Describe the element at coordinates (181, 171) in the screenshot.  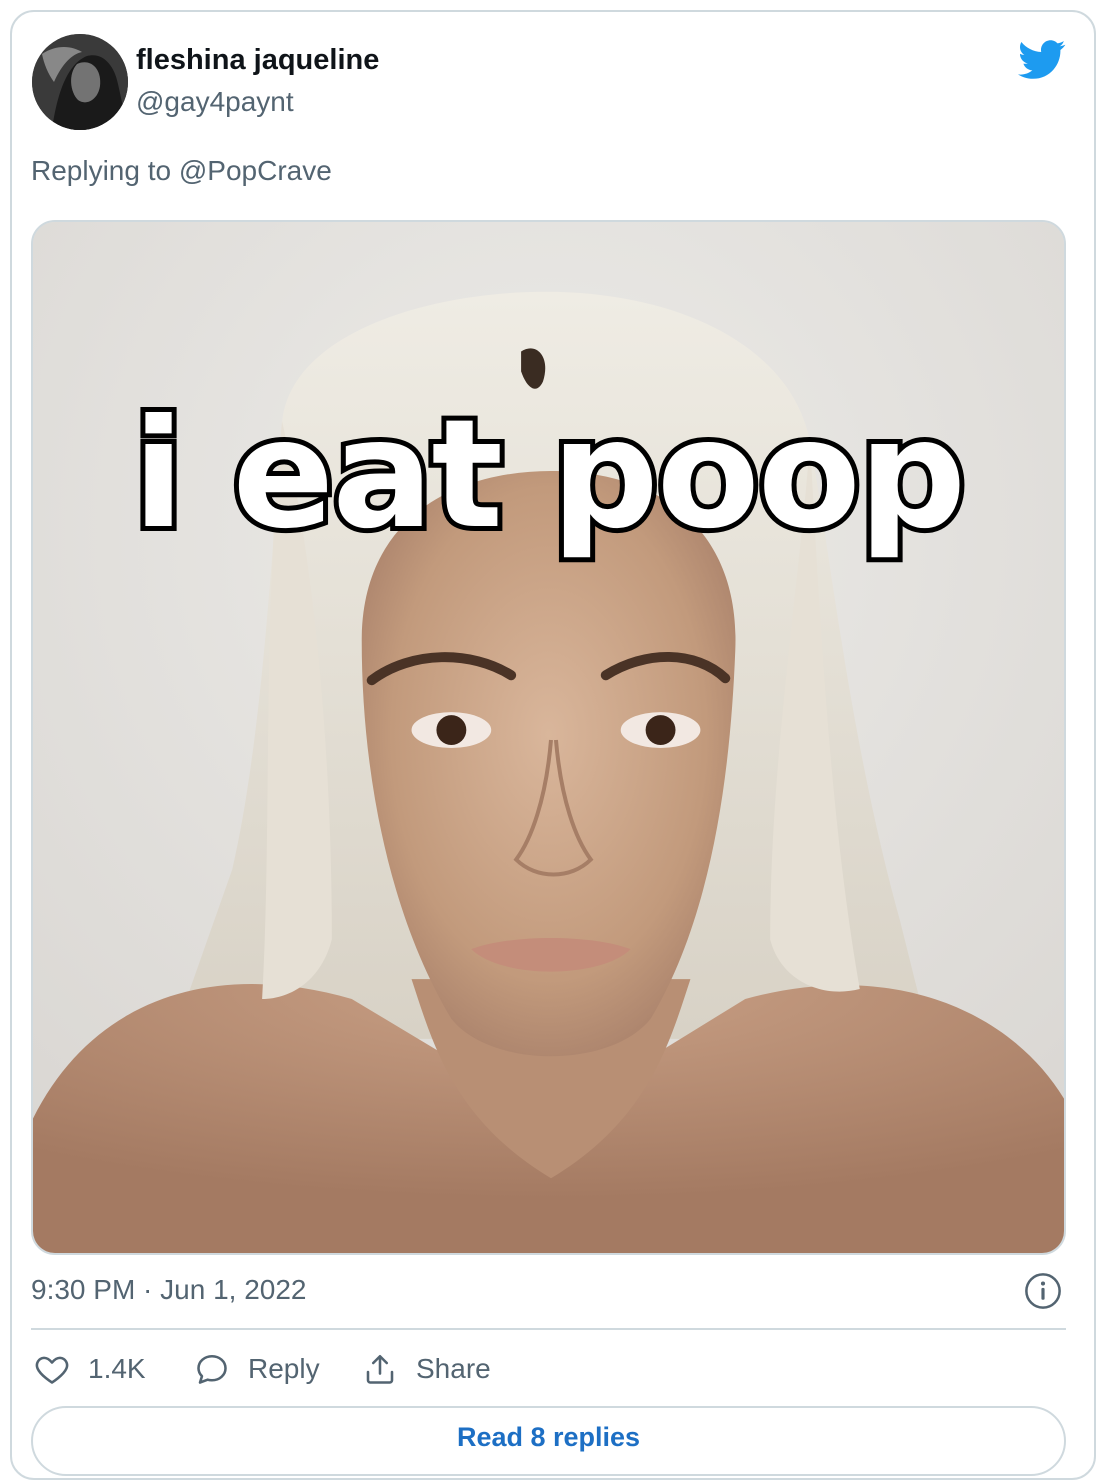
I see `replying-to: Replying to @PopCrave` at that location.